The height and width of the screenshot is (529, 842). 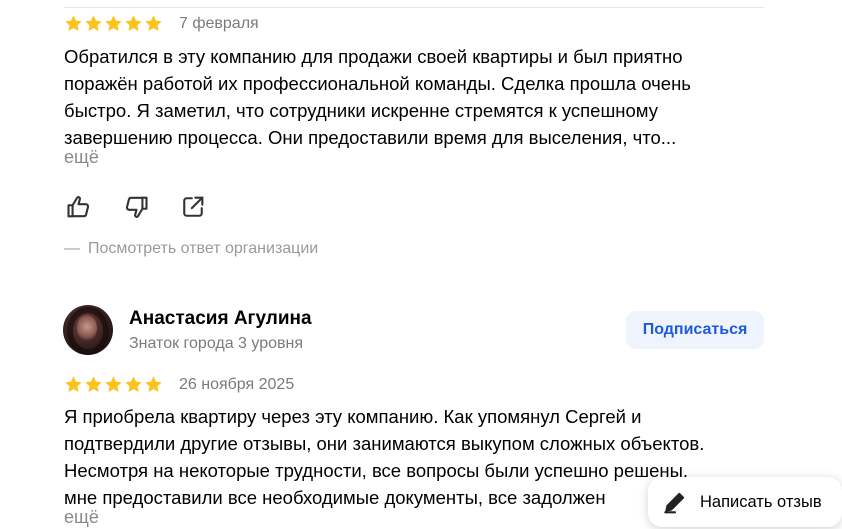 I want to click on avatar, so click(x=88, y=330).